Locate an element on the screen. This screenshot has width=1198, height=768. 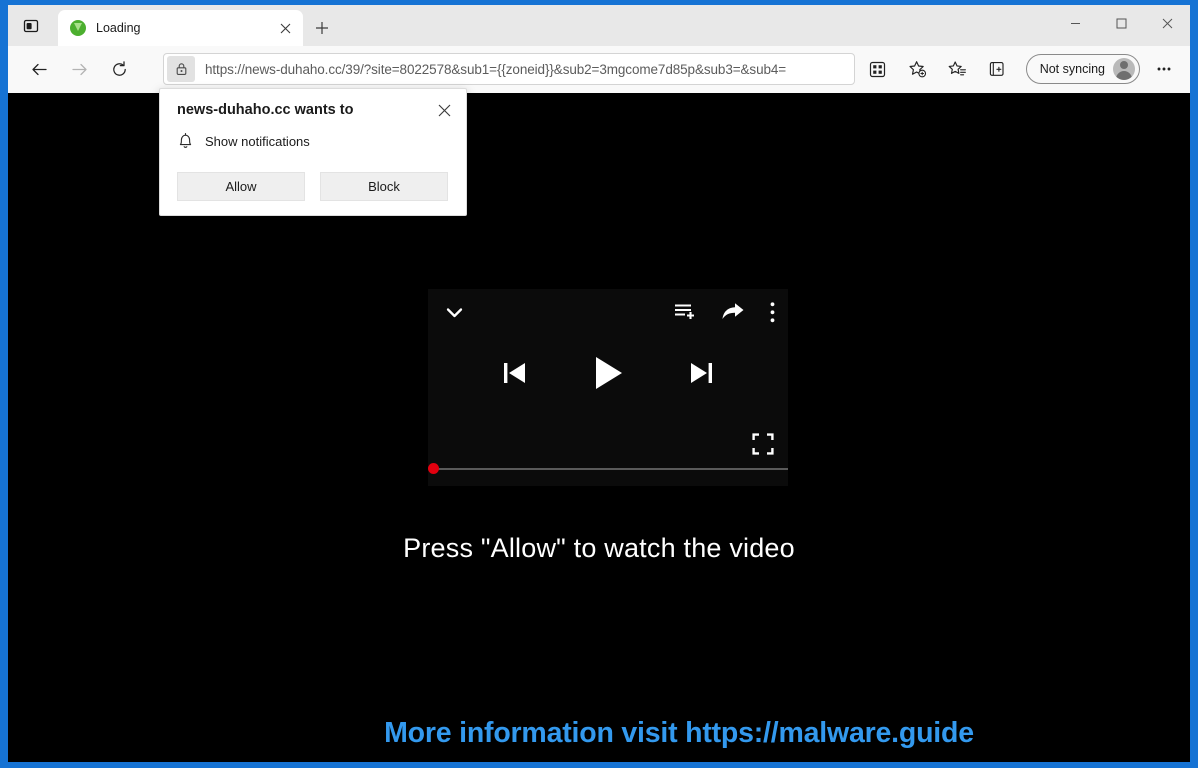
chevron-down-icon is located at coordinates (454, 312).